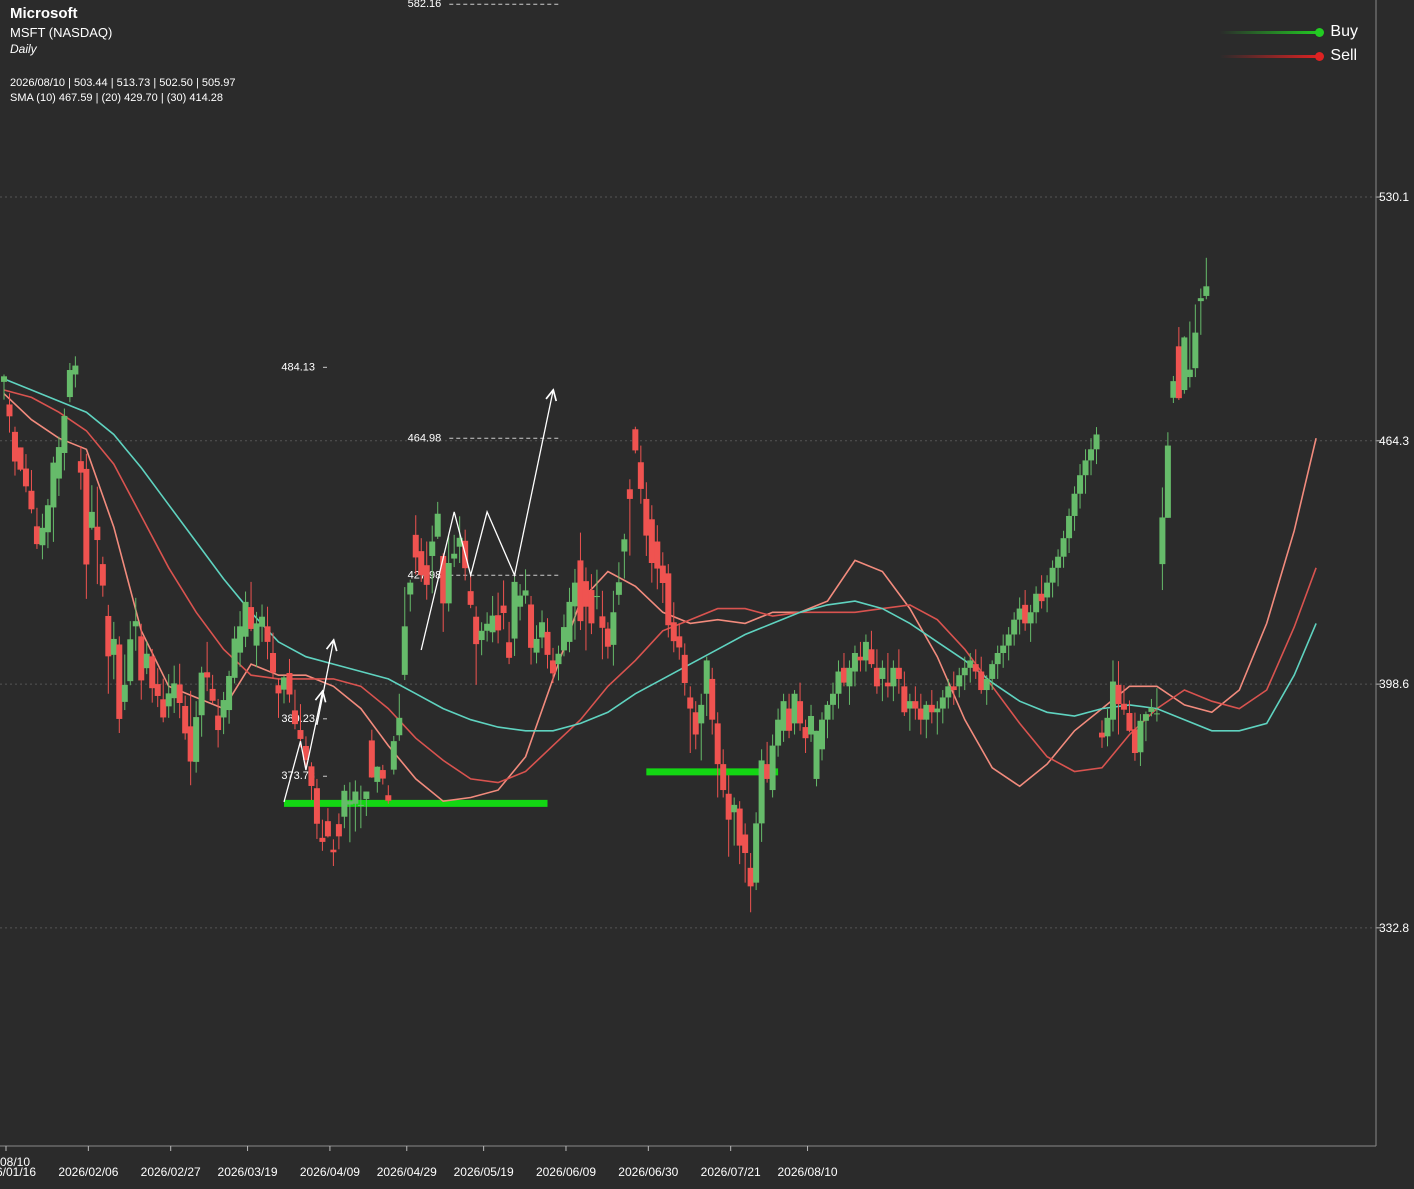 The width and height of the screenshot is (1414, 1189). Describe the element at coordinates (1394, 197) in the screenshot. I see `y-tick-label: 530.1` at that location.